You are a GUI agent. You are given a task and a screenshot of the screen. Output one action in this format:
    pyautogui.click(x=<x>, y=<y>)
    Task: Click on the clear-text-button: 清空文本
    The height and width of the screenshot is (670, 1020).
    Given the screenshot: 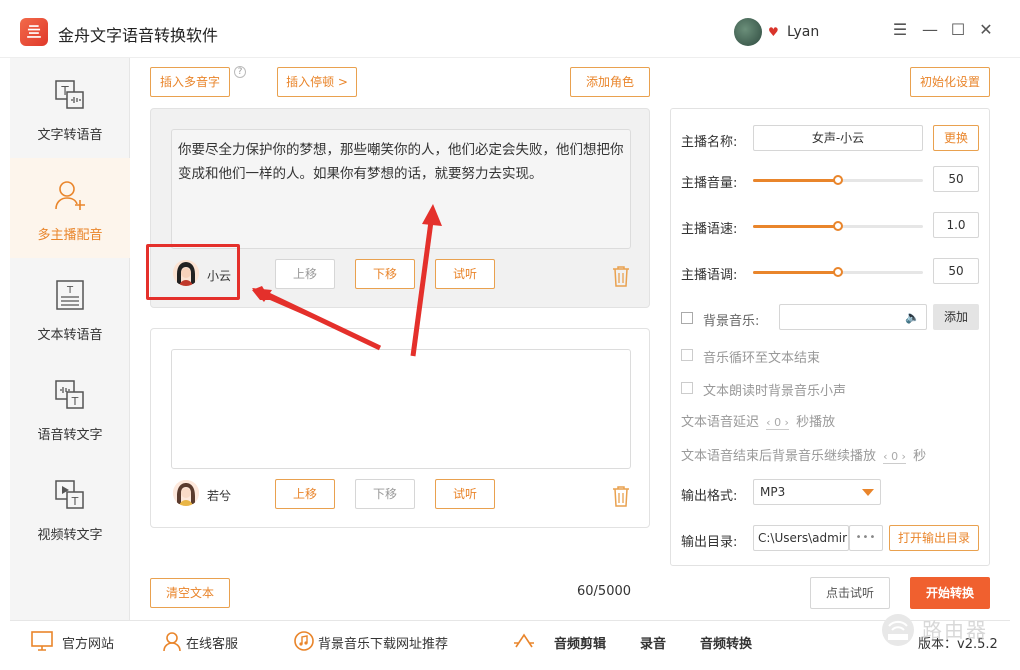 What is the action you would take?
    pyautogui.click(x=190, y=593)
    